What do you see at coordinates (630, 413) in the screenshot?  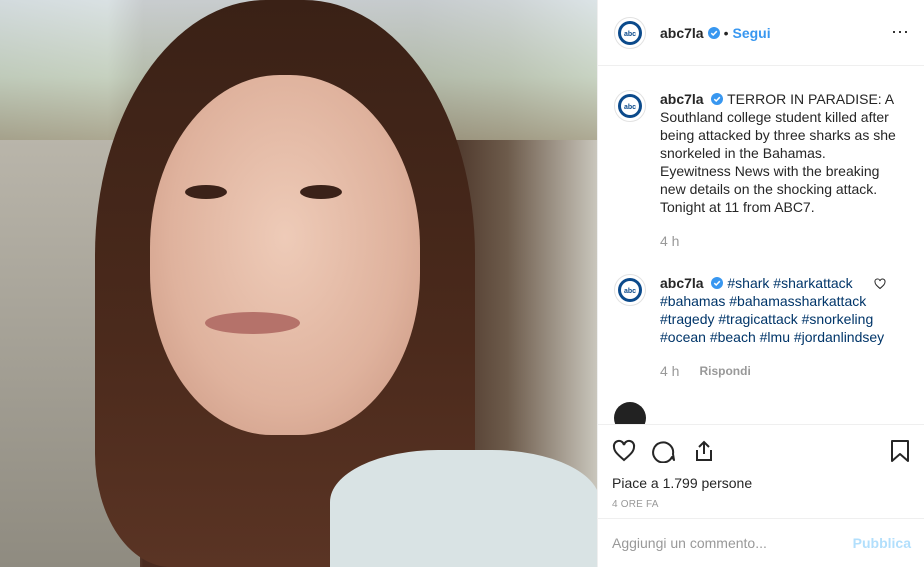 I see `avatar` at bounding box center [630, 413].